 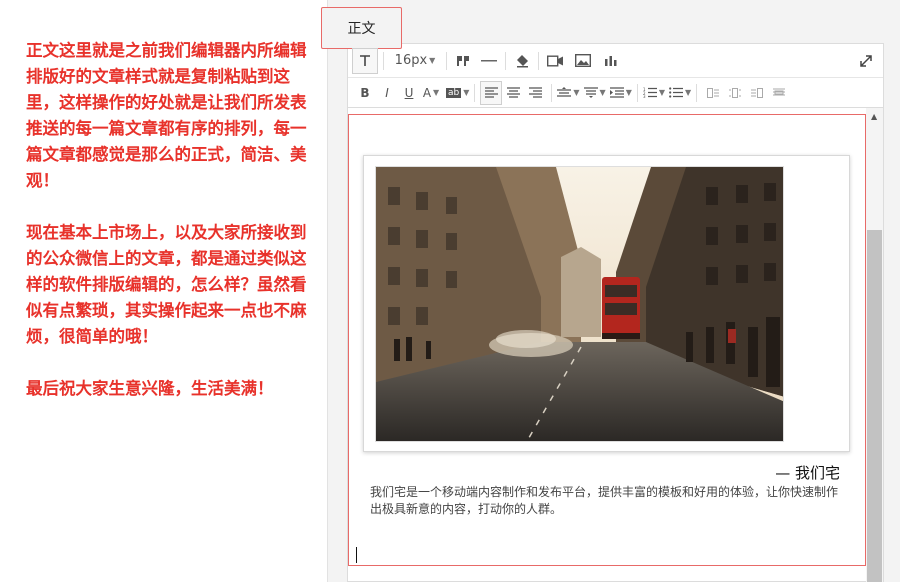 I want to click on text-cursor, so click(x=356, y=555).